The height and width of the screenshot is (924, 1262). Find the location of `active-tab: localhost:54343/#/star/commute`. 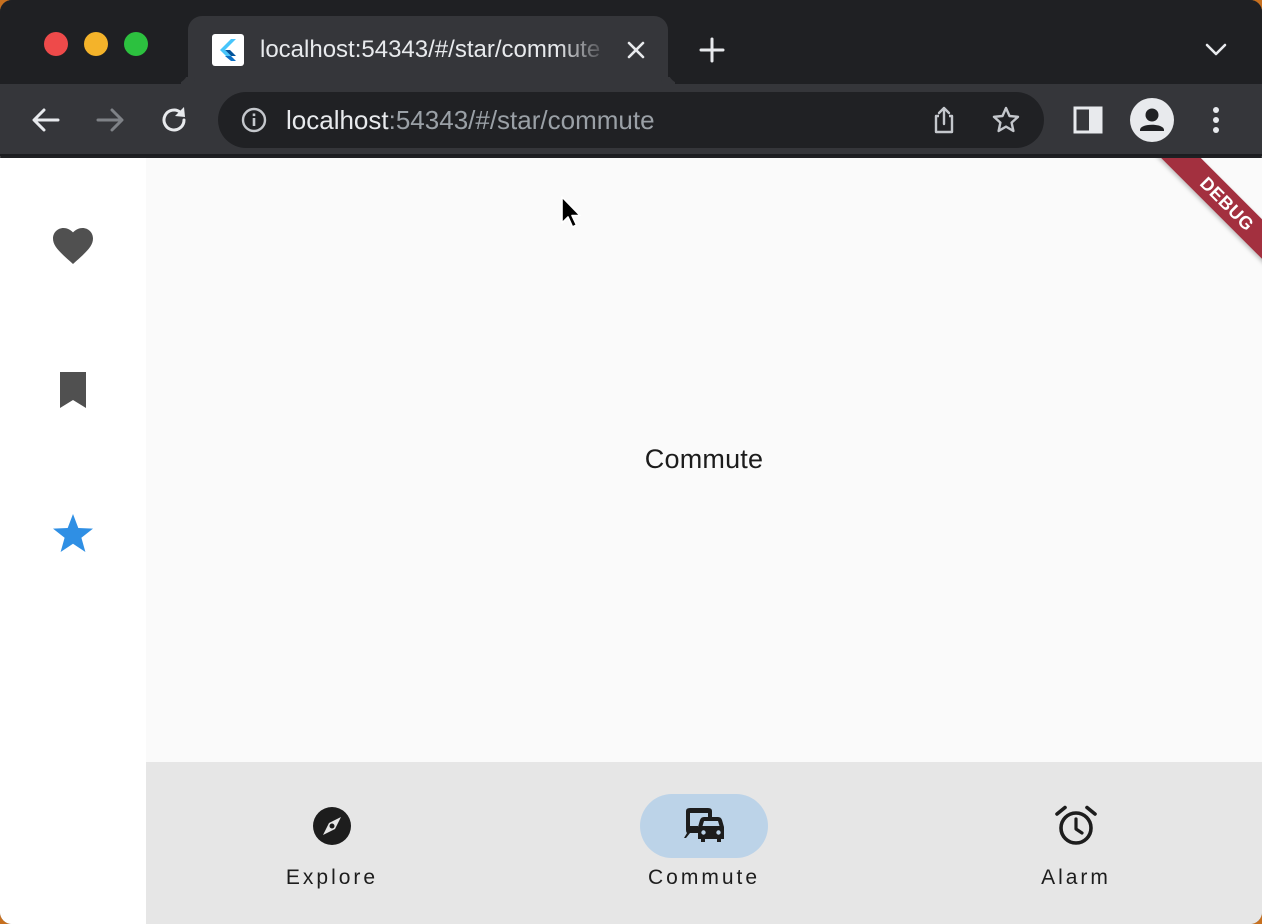

active-tab: localhost:54343/#/star/commute is located at coordinates (428, 50).